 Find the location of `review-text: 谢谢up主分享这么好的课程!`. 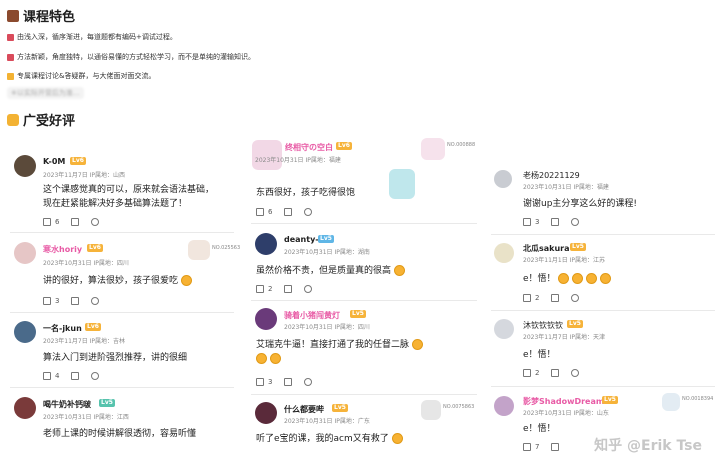

review-text: 谢谢up主分享这么好的课程! is located at coordinates (580, 204).